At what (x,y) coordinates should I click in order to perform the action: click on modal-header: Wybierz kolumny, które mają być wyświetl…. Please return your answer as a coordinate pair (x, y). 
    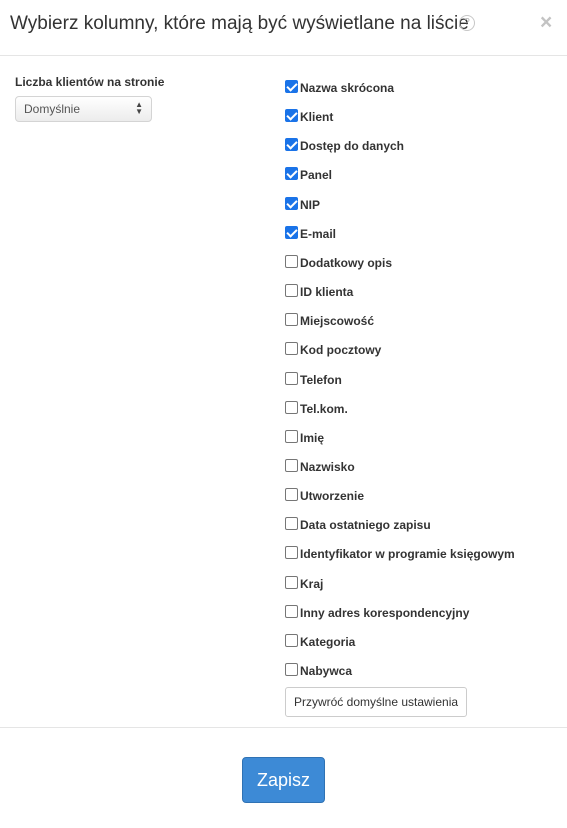
    Looking at the image, I should click on (283, 27).